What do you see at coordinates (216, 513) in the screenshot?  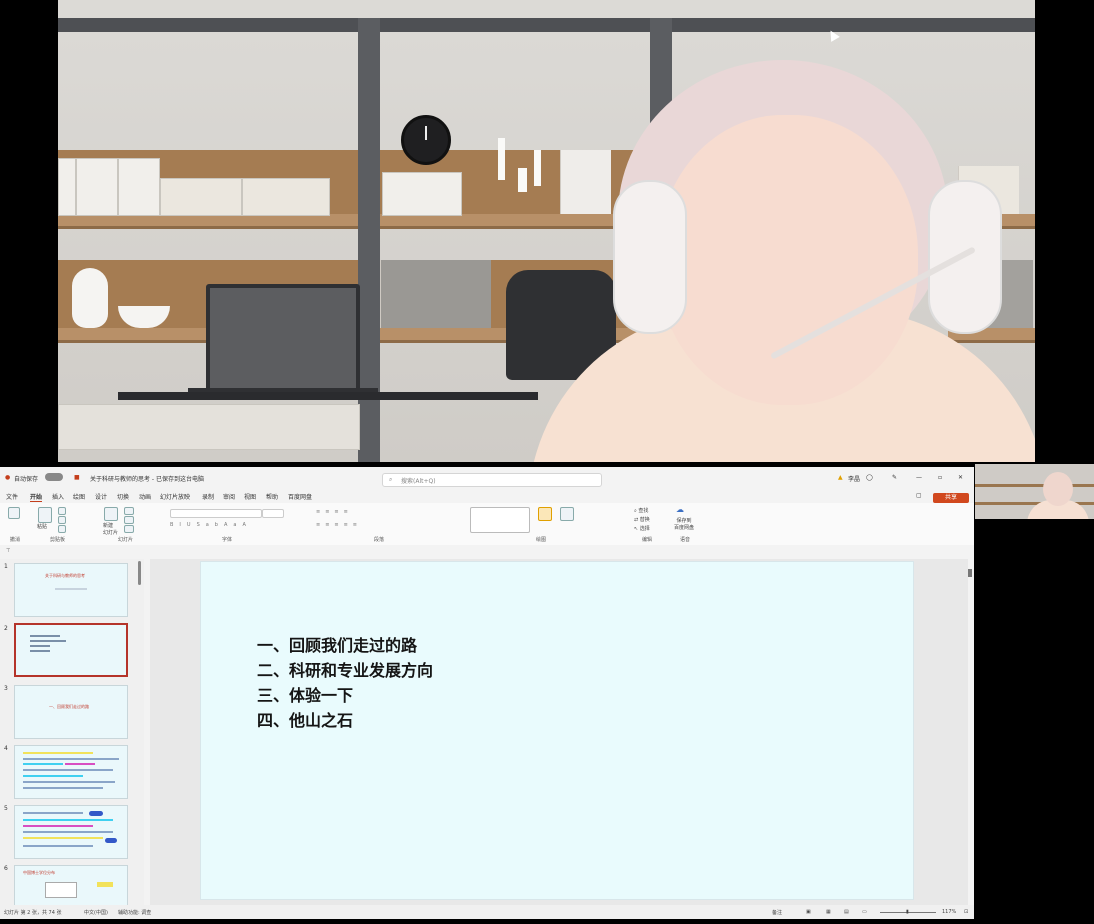 I see `font-name-select` at bounding box center [216, 513].